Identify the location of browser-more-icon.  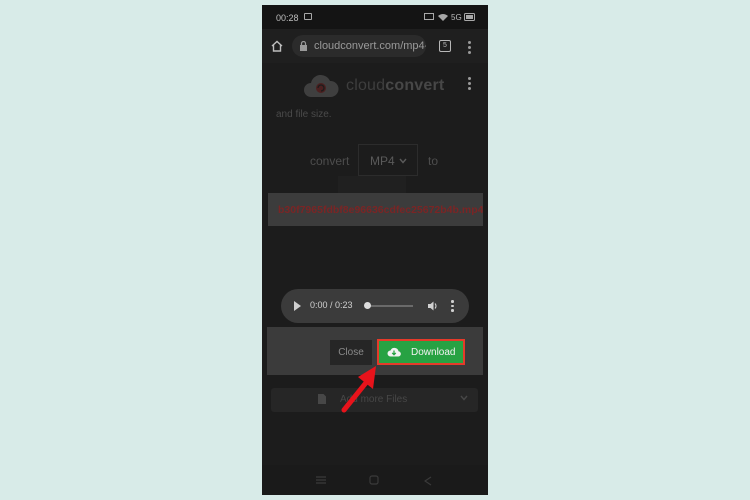
(469, 48).